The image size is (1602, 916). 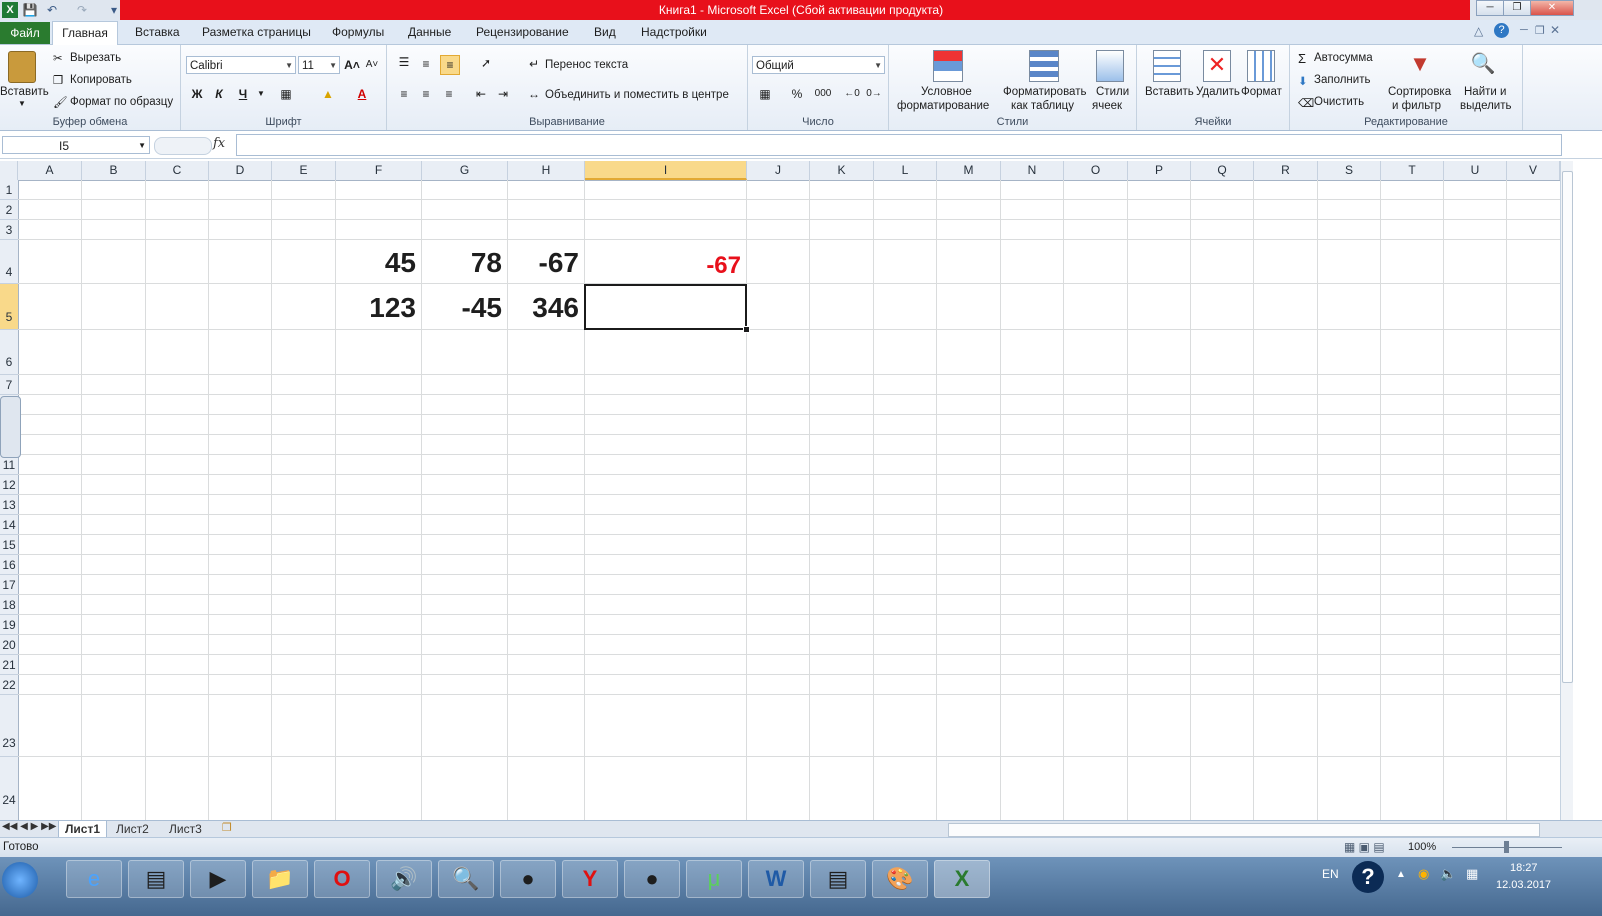 What do you see at coordinates (9, 788) in the screenshot?
I see `row-header-24: 24` at bounding box center [9, 788].